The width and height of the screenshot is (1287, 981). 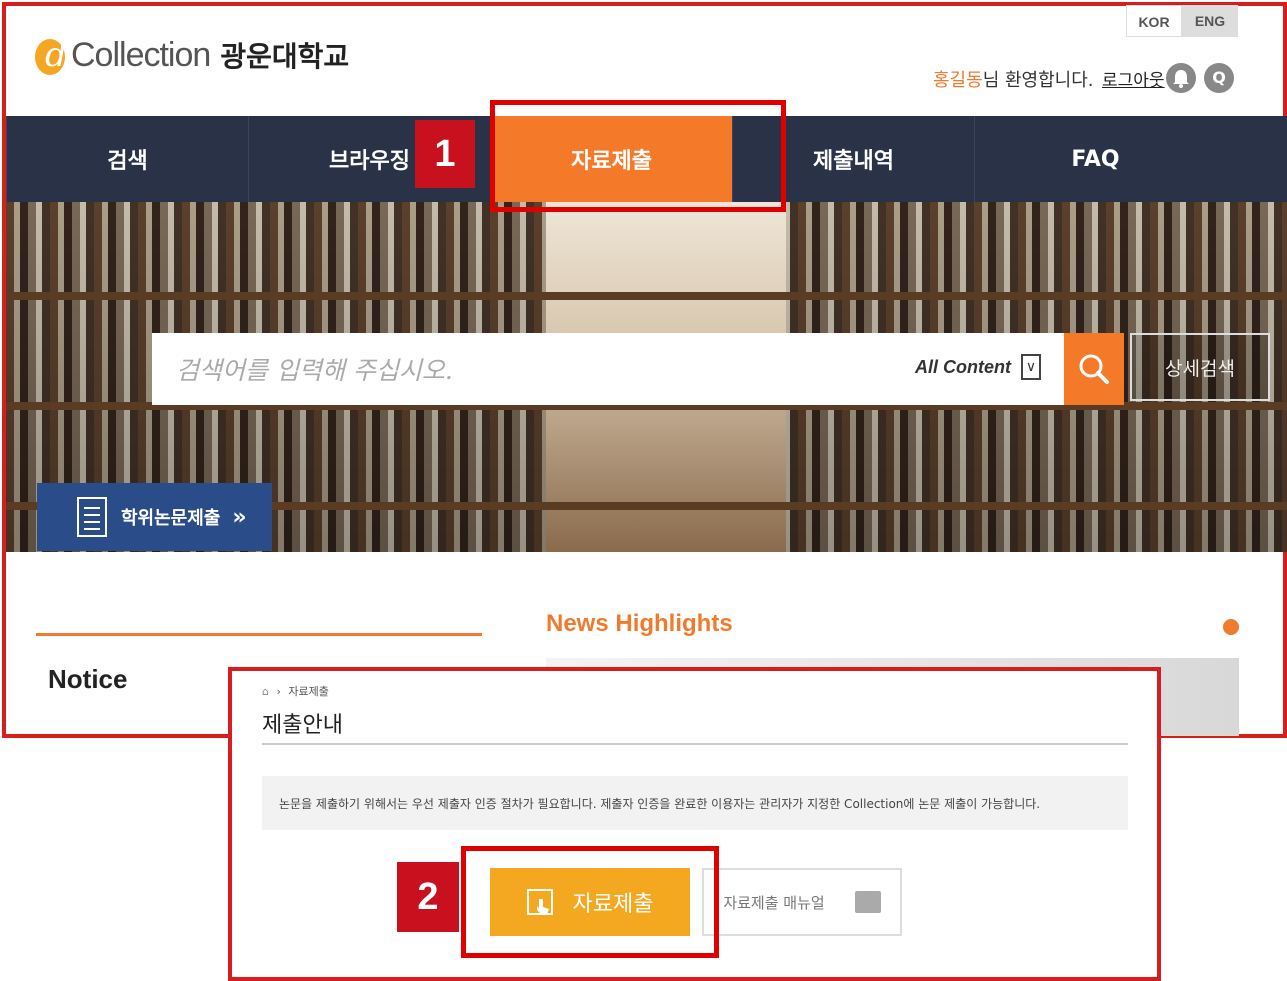 What do you see at coordinates (141, 54) in the screenshot?
I see `logo-word: Collection` at bounding box center [141, 54].